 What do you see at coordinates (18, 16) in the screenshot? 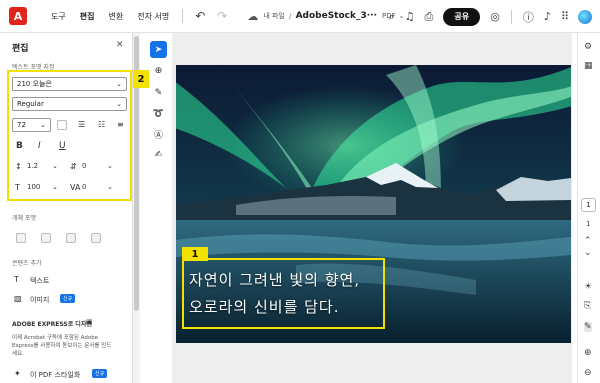
I see `acrobat-logo-icon: A` at bounding box center [18, 16].